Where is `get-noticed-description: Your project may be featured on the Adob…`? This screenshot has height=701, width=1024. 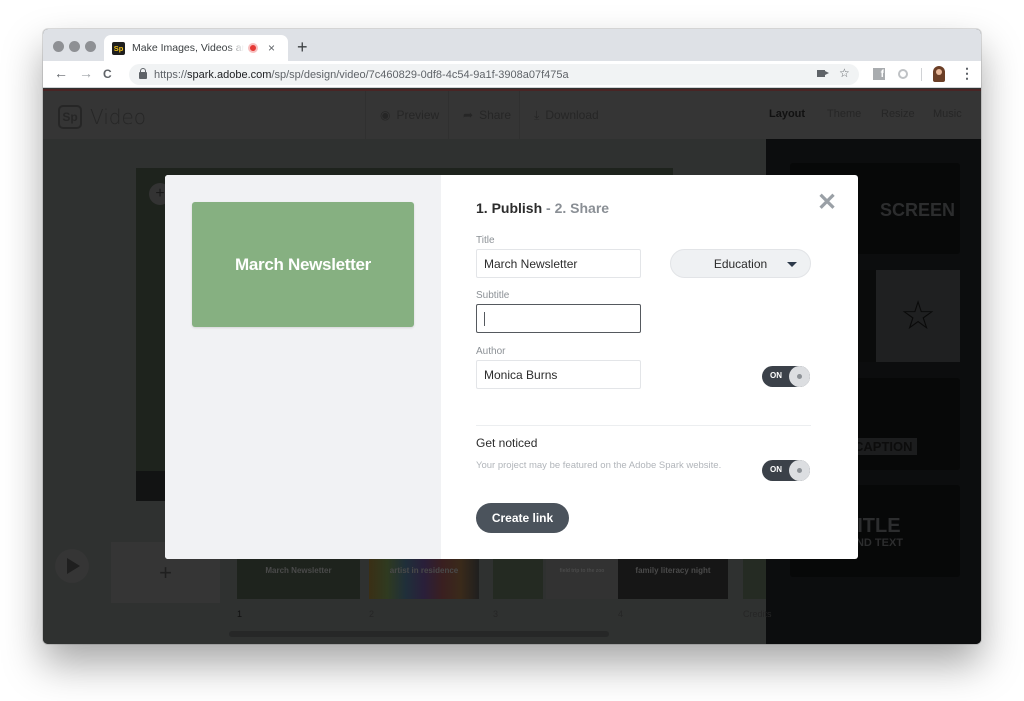
get-noticed-description: Your project may be featured on the Adob… is located at coordinates (599, 465).